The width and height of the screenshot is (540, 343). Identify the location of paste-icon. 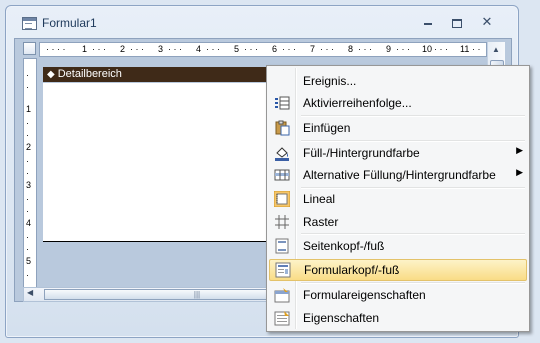
(282, 128).